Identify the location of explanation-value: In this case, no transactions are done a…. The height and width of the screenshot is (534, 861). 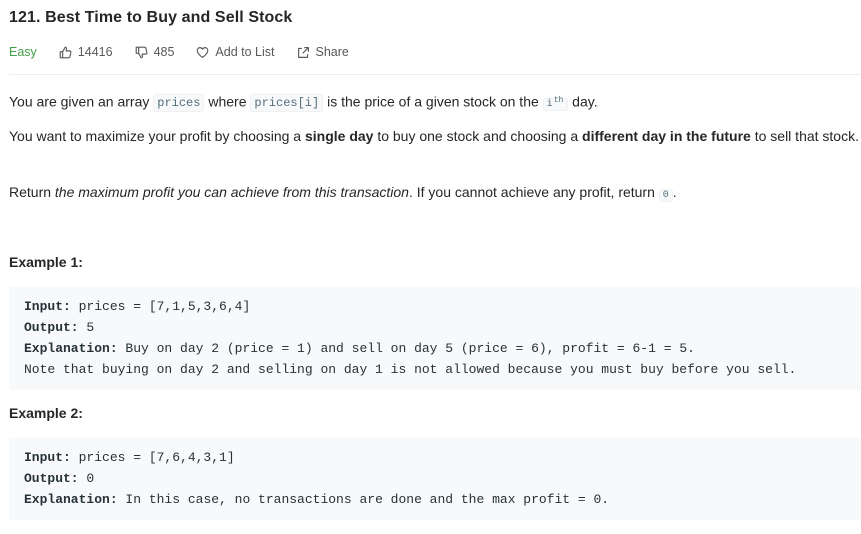
(363, 499).